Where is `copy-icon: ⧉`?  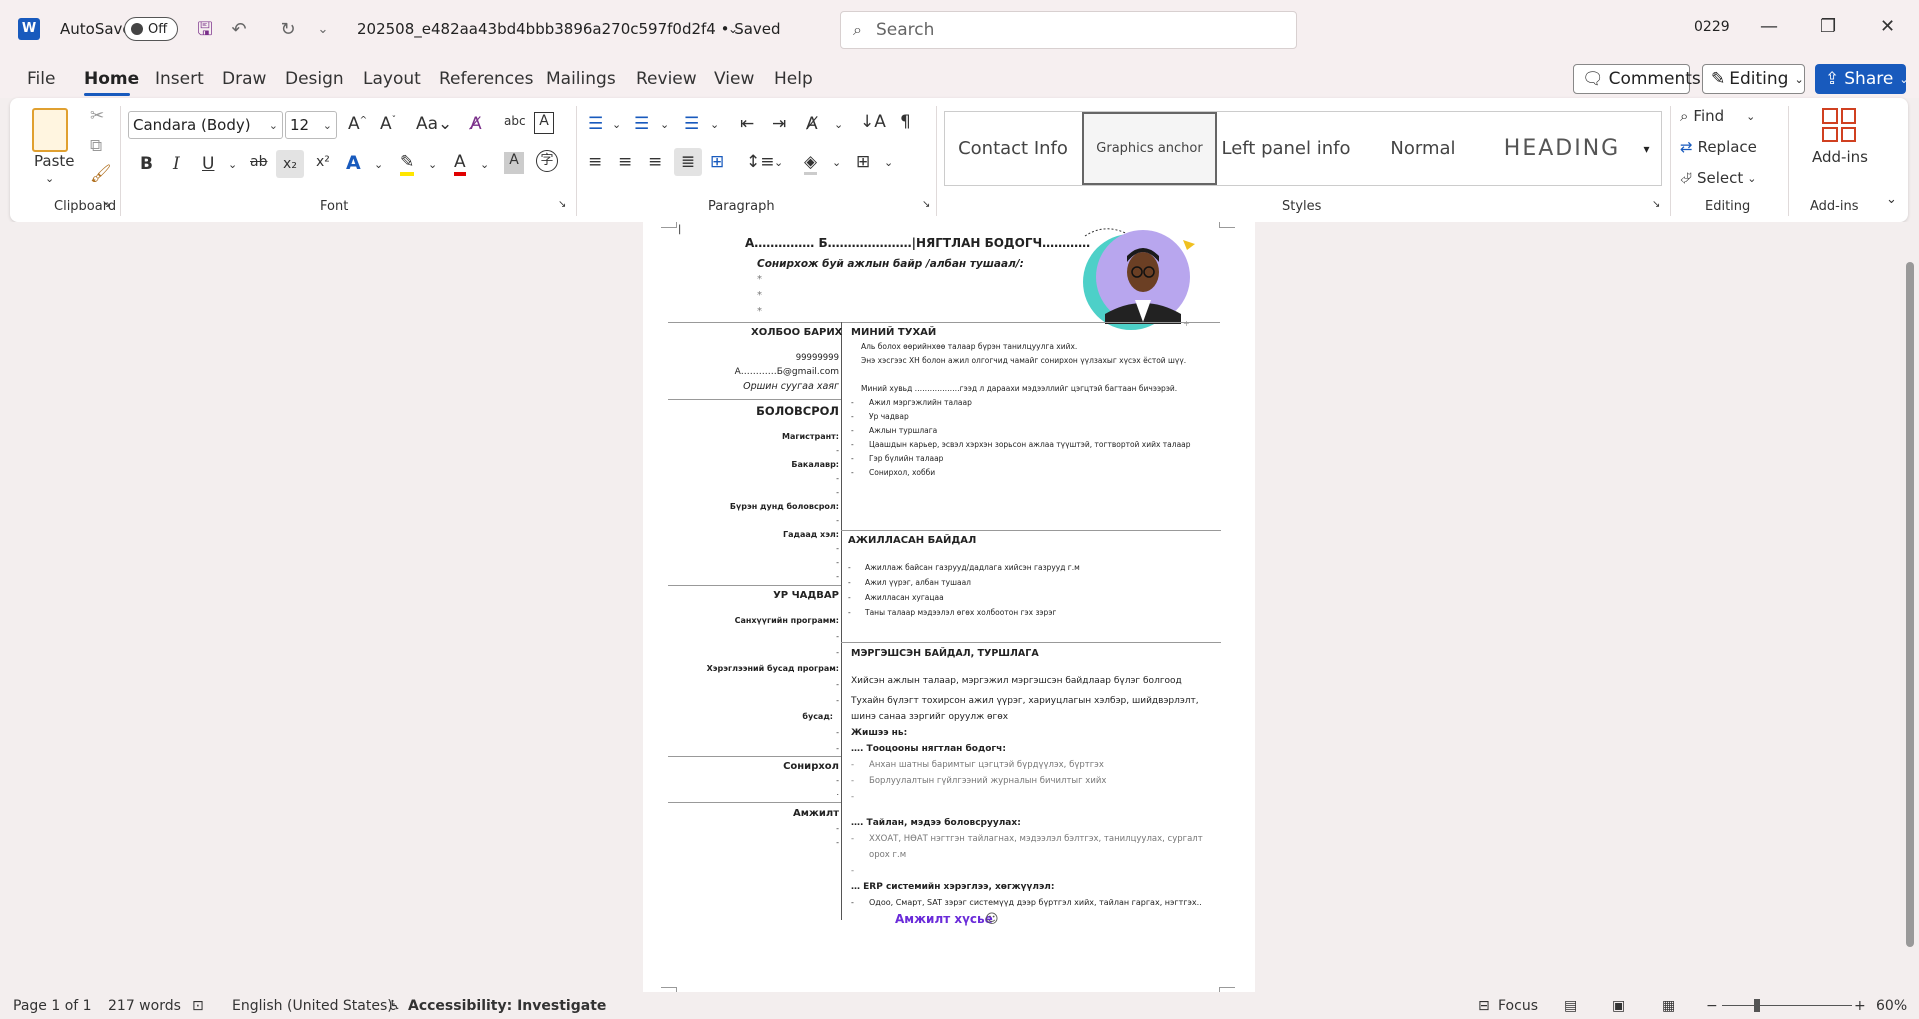 copy-icon: ⧉ is located at coordinates (96, 146).